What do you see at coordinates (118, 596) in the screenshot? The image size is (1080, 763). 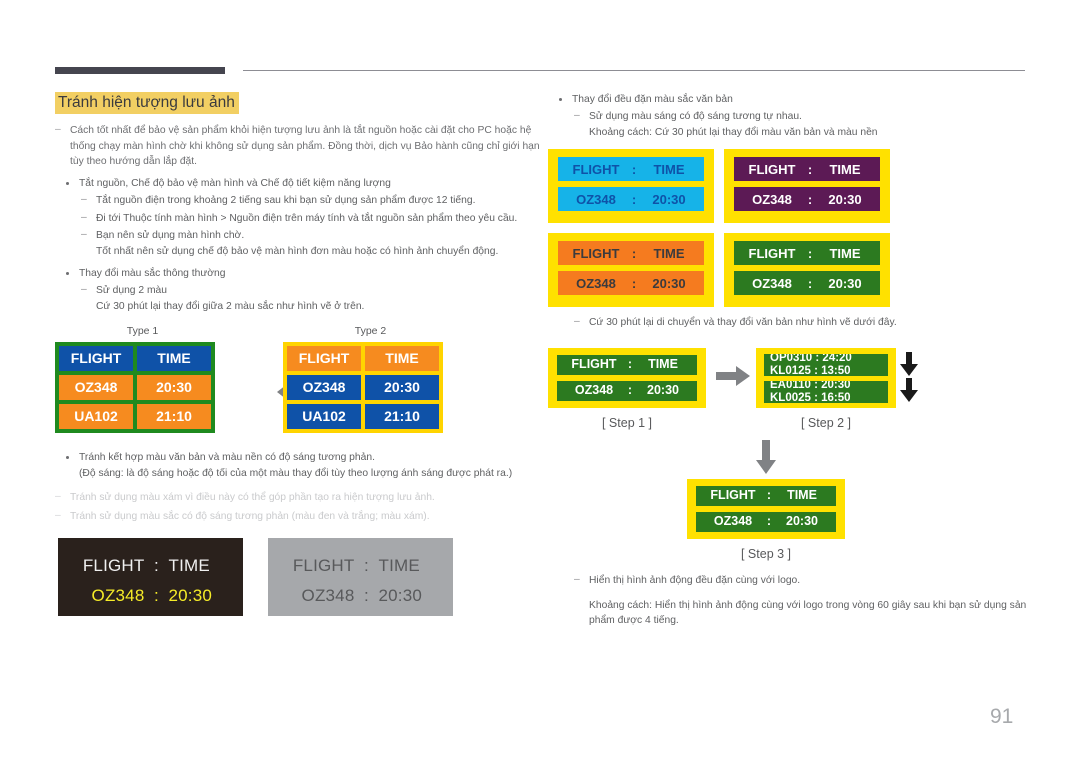 I see `panel-dark-data-label: OZ348` at bounding box center [118, 596].